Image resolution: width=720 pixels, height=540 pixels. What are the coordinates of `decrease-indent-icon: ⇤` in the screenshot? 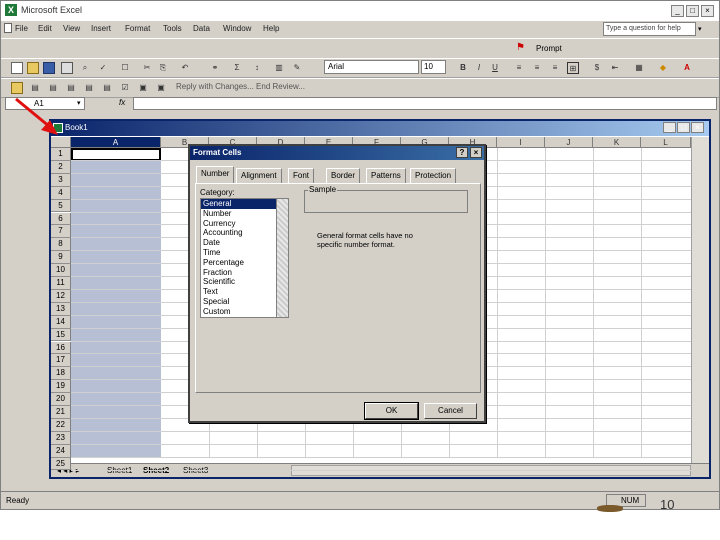 It's located at (615, 68).